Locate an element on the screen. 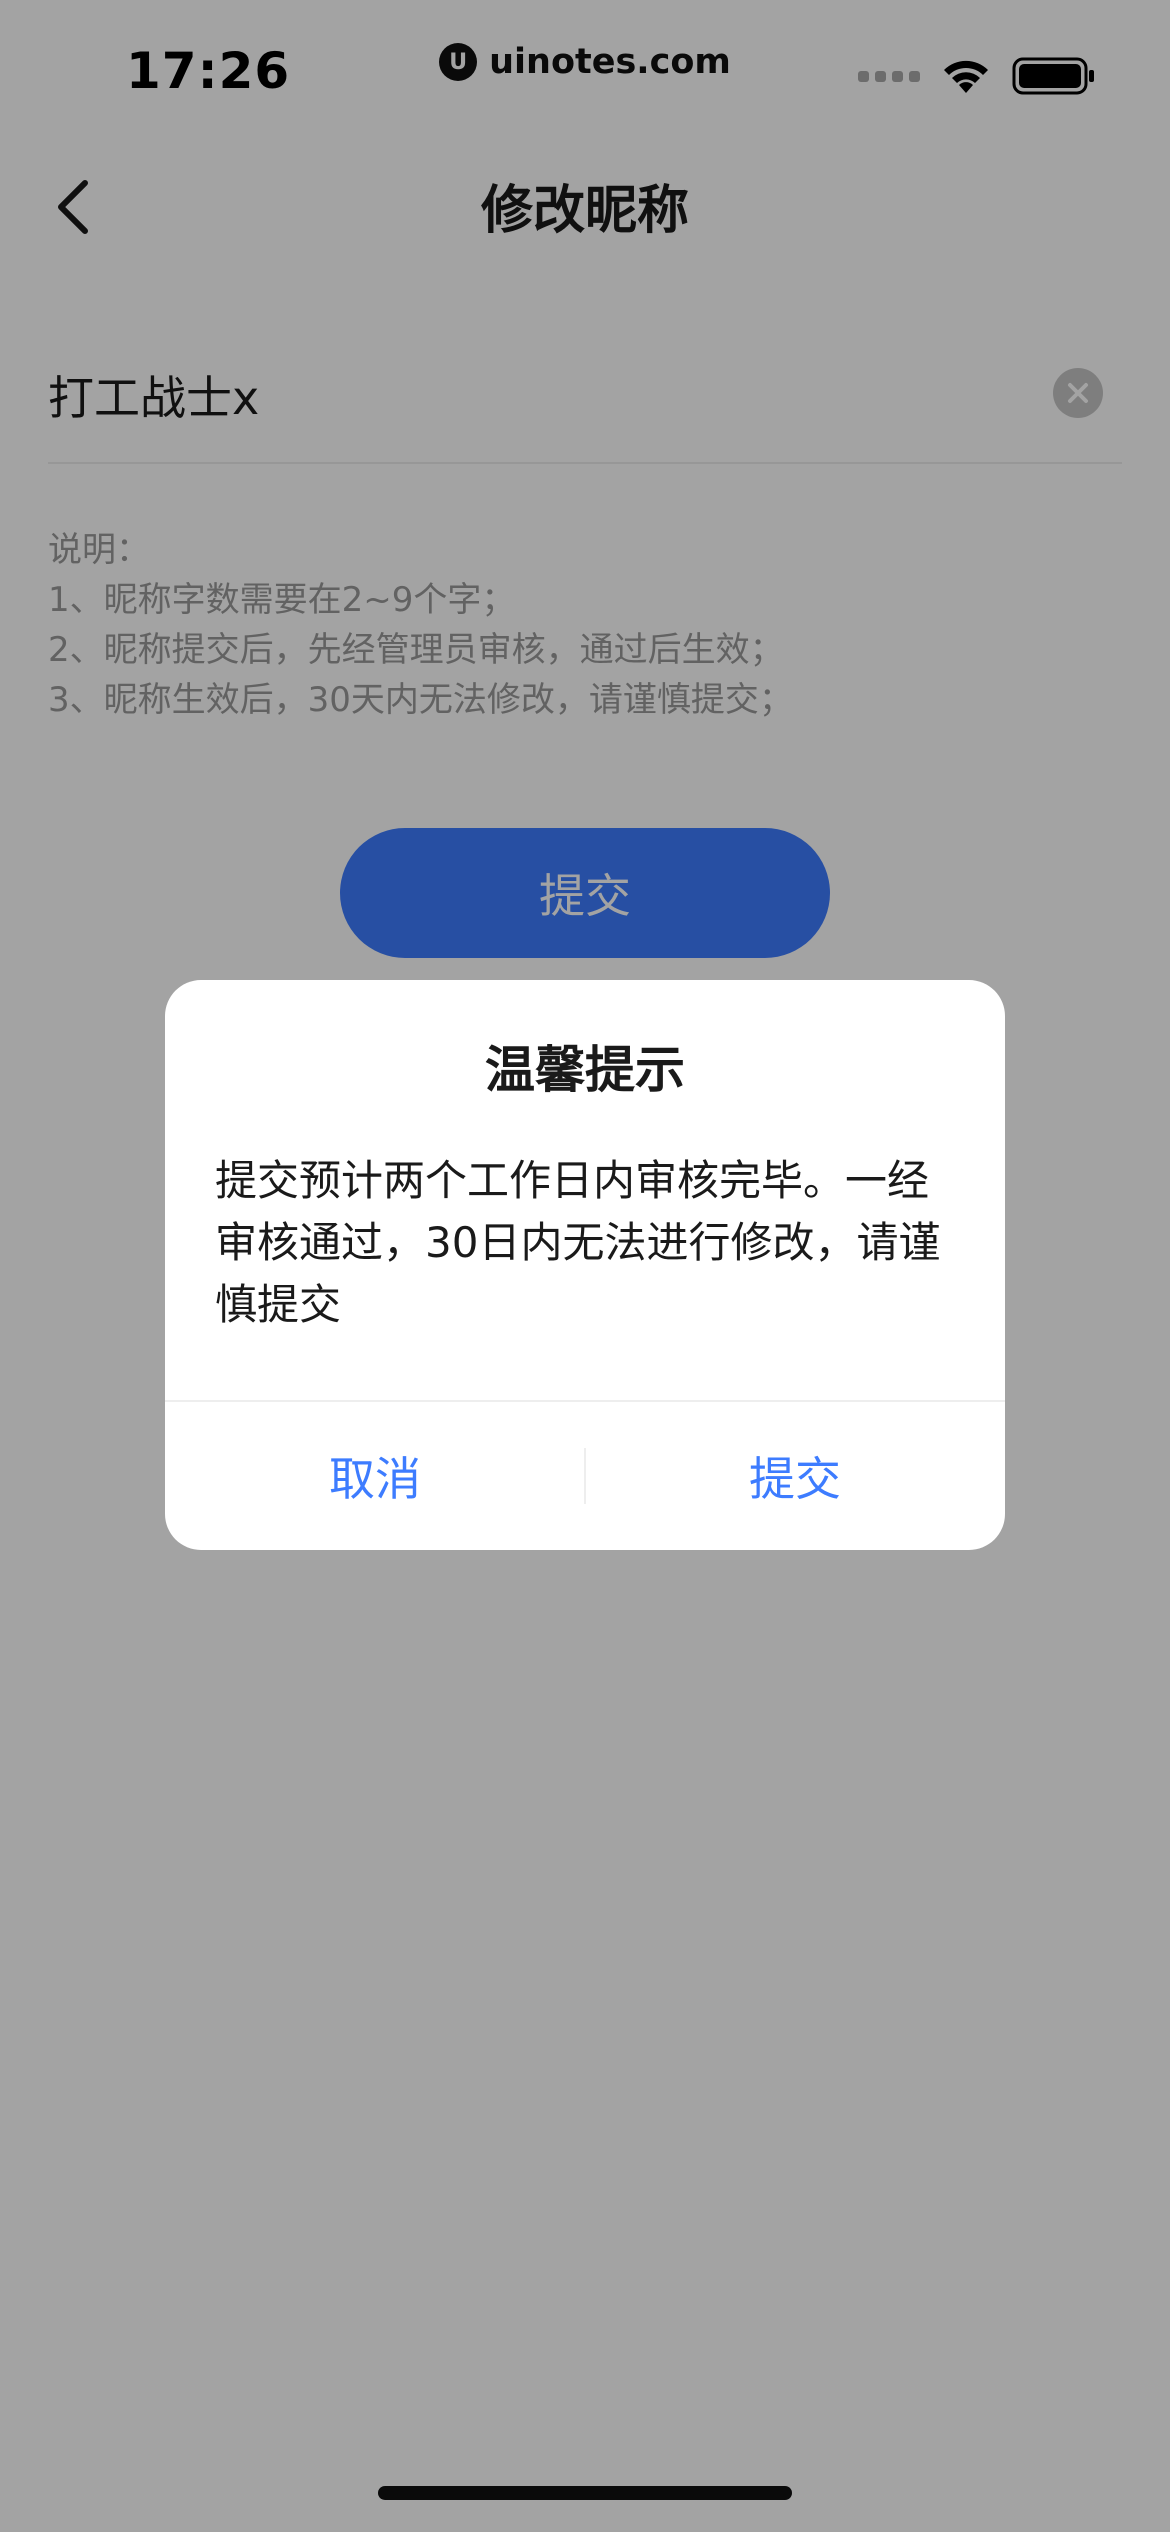 The image size is (1170, 2532). dialog-message: 提交预计两个工作日内审核完毕。一经审核通过，30日内无法进行修改，请谨慎提交 is located at coordinates (578, 1242).